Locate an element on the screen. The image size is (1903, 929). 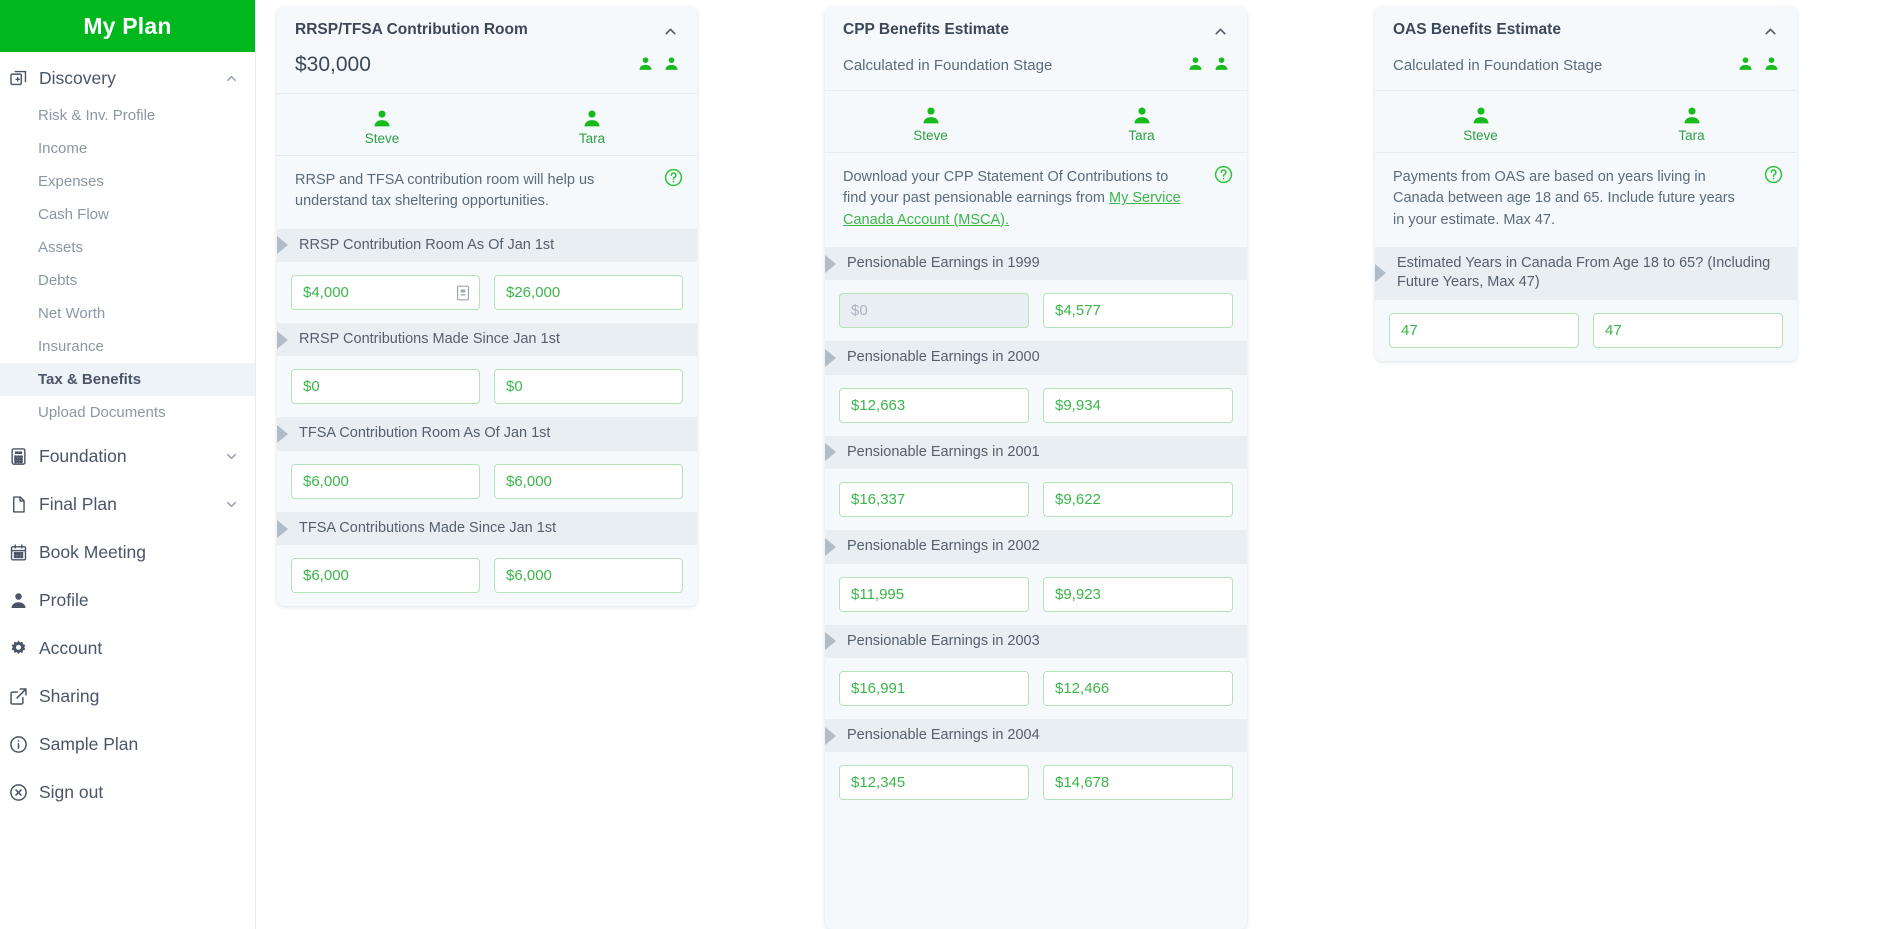
sidebar-item-cash-flow: Cash Flow is located at coordinates (127, 214).